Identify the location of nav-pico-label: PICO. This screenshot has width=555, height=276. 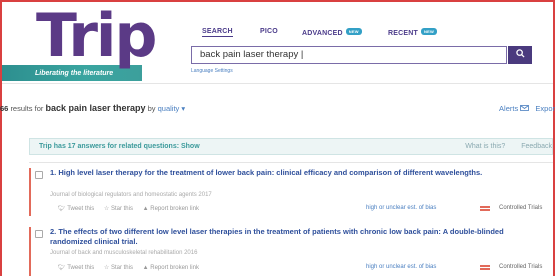
(269, 31).